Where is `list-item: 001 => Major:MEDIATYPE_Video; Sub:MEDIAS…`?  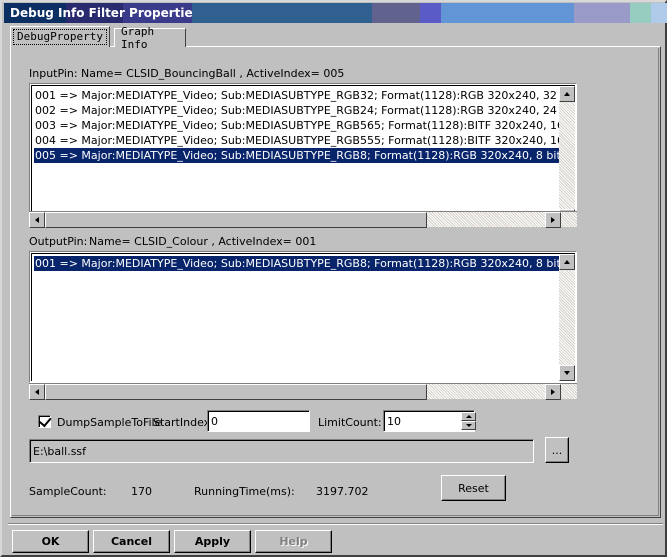 list-item: 001 => Major:MEDIATYPE_Video; Sub:MEDIAS… is located at coordinates (298, 95).